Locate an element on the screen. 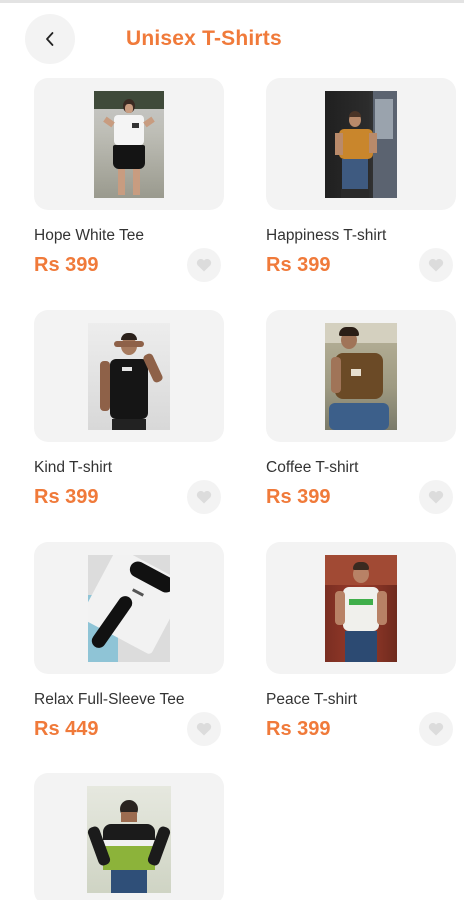 This screenshot has height=900, width=464. model-white-tee-photo is located at coordinates (129, 144).